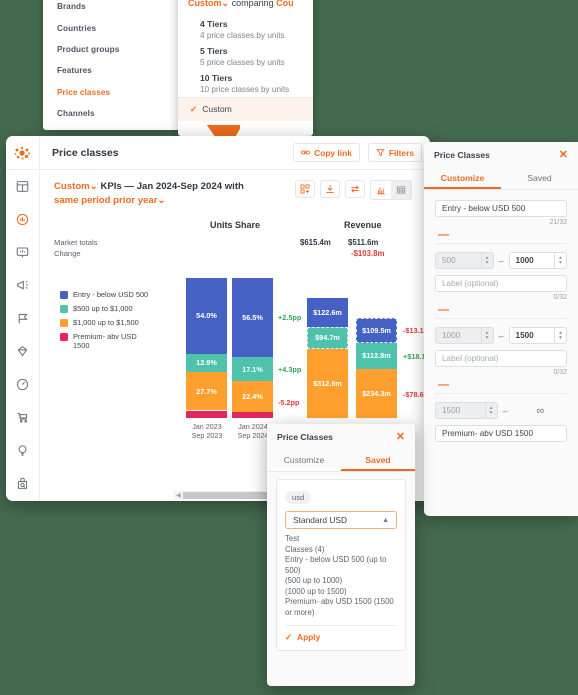 This screenshot has height=695, width=578. Describe the element at coordinates (178, 495) in the screenshot. I see `scroll-left-icon: ◀` at that location.